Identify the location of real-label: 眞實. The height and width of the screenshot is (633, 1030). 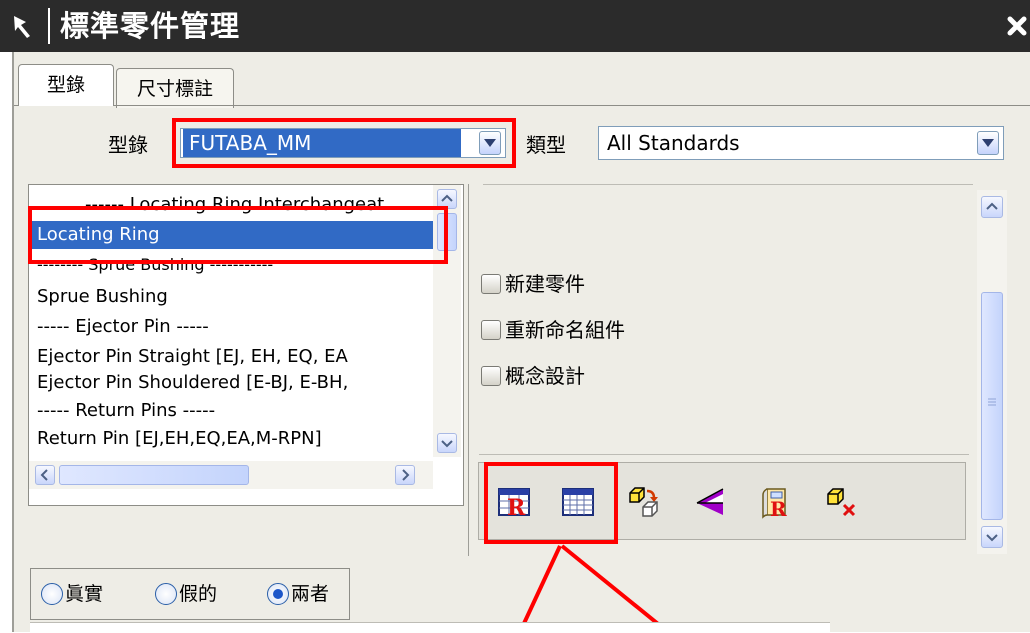
(84, 594).